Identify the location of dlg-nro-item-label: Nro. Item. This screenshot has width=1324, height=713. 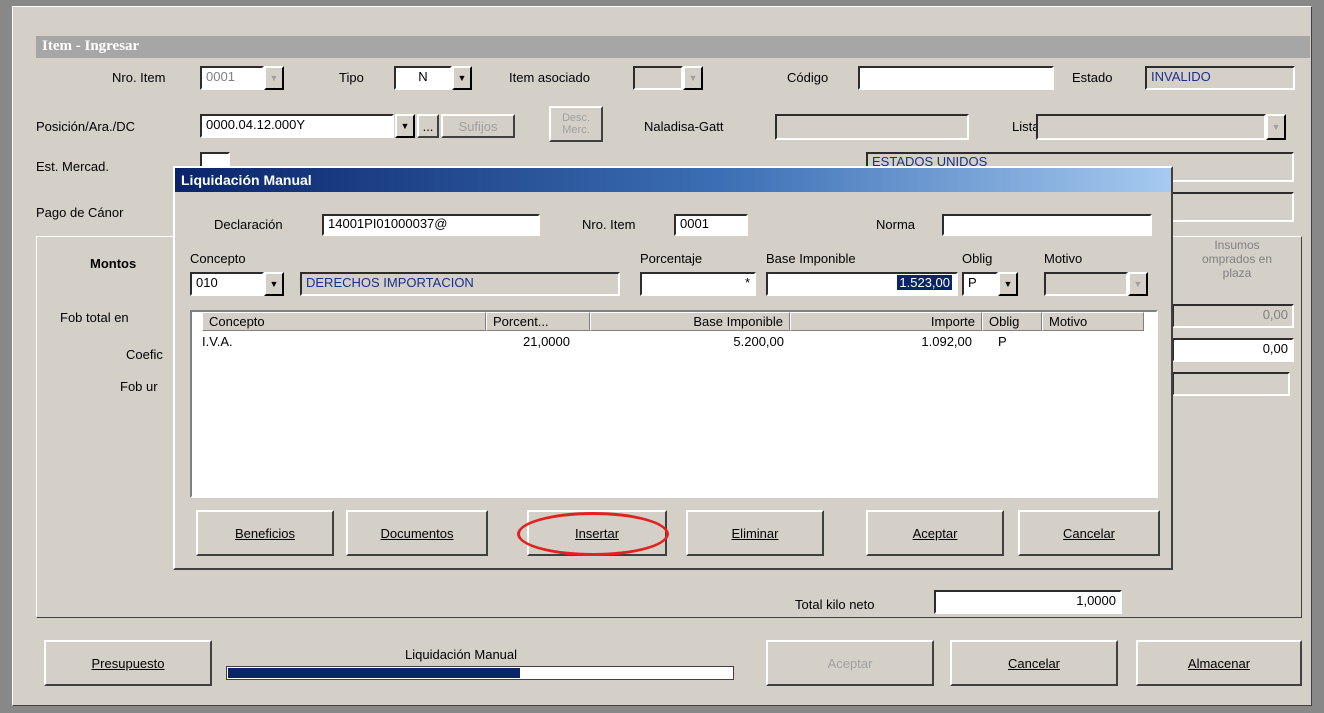
(609, 224).